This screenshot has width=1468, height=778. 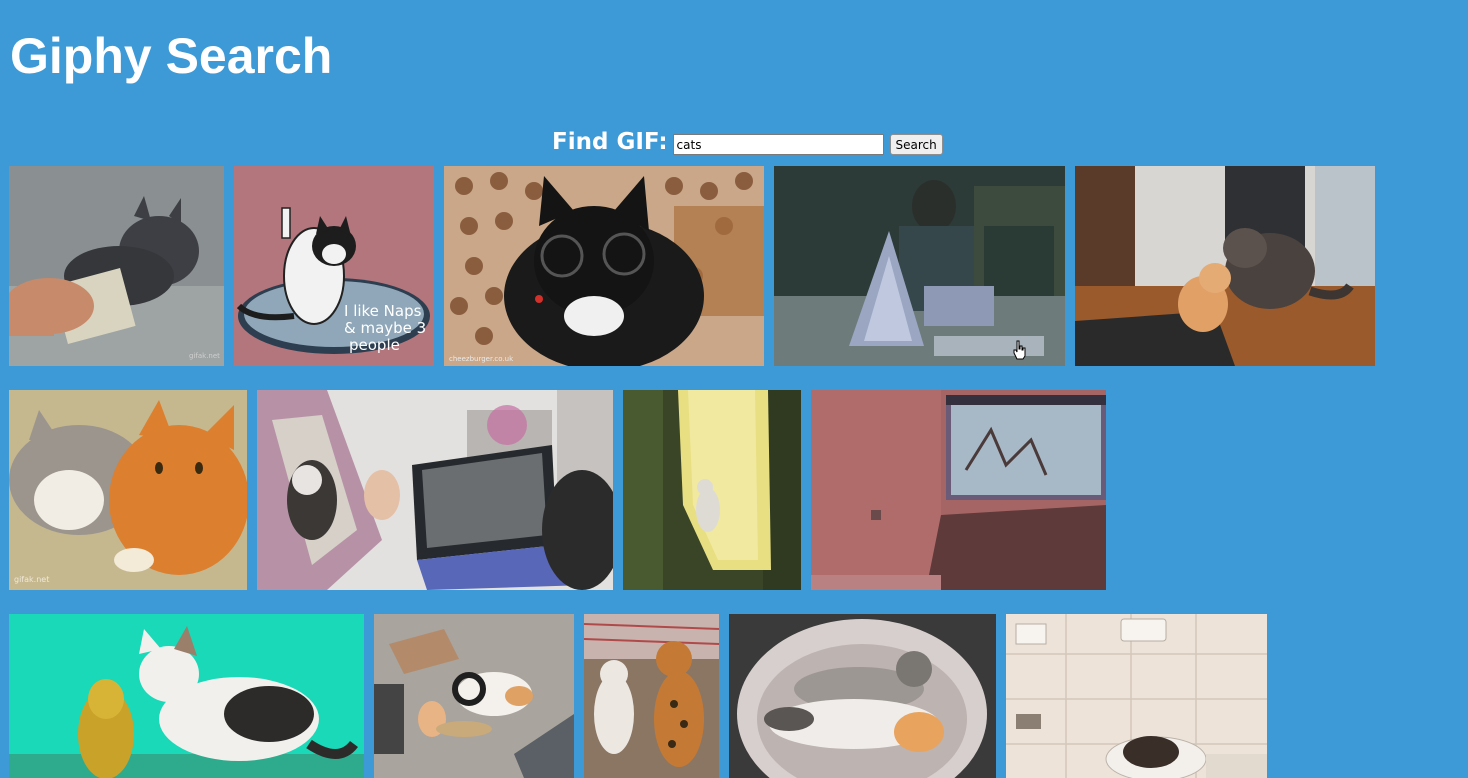 I want to click on find-gif-label: Find GIF:, so click(x=610, y=142).